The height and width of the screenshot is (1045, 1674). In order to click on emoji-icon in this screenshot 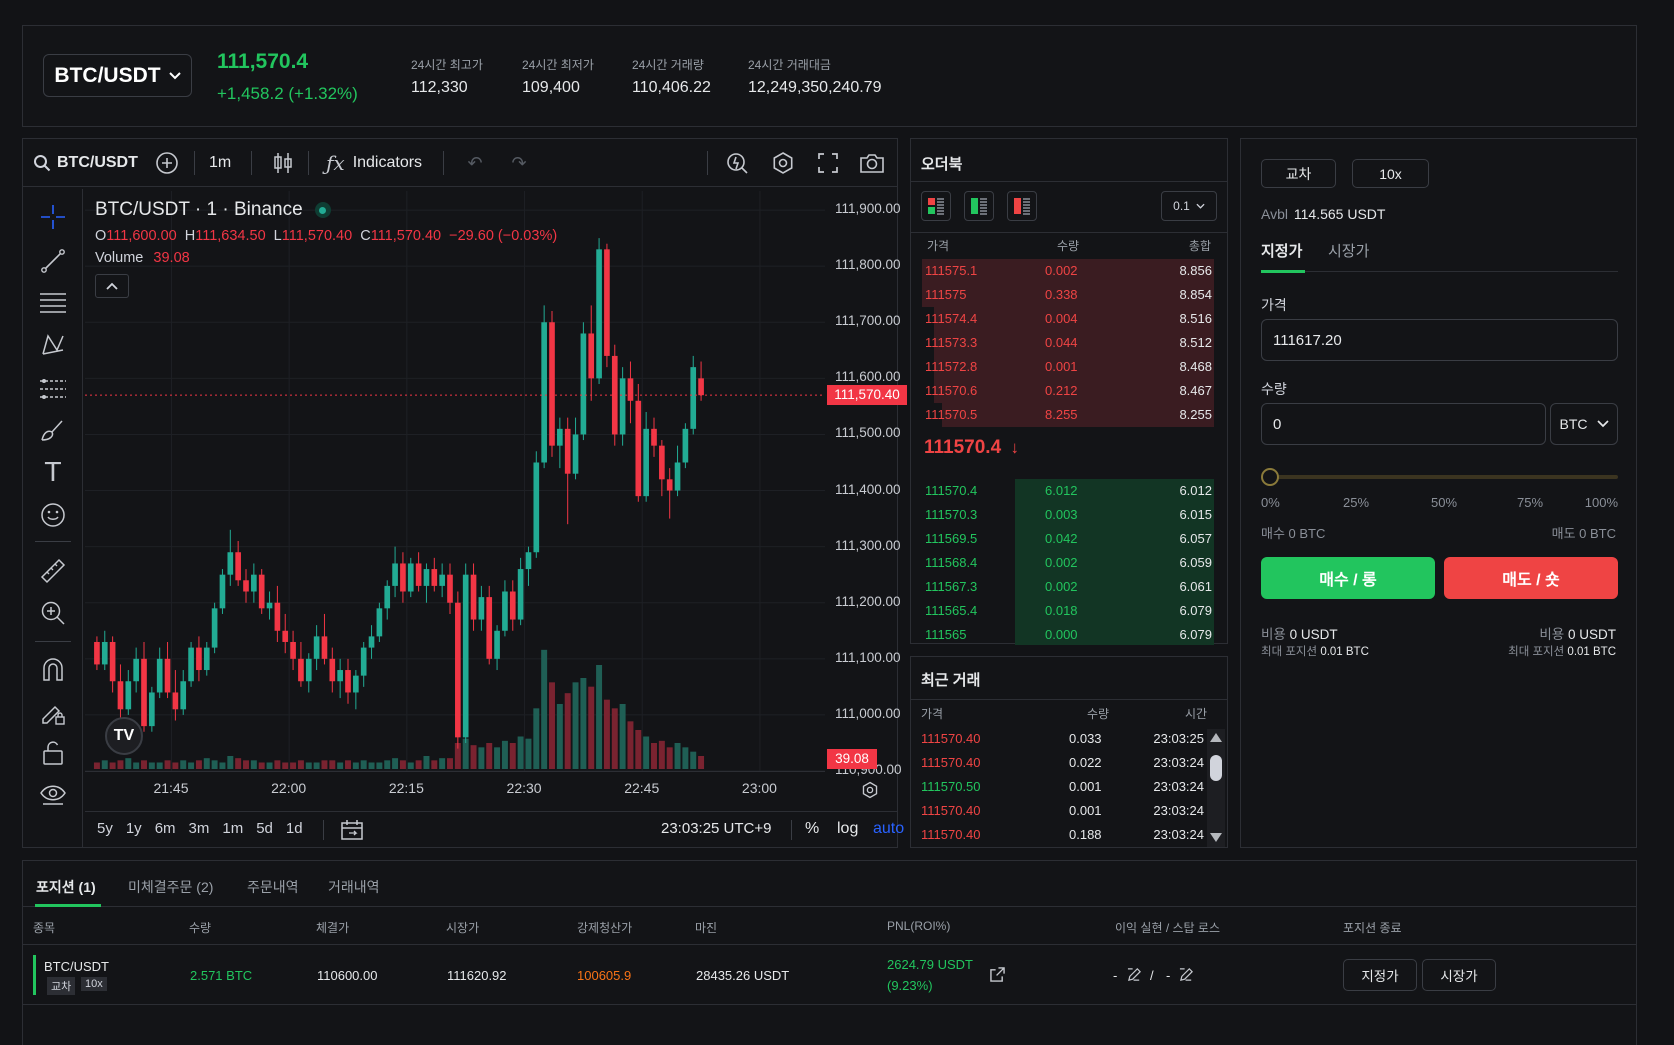, I will do `click(53, 515)`.